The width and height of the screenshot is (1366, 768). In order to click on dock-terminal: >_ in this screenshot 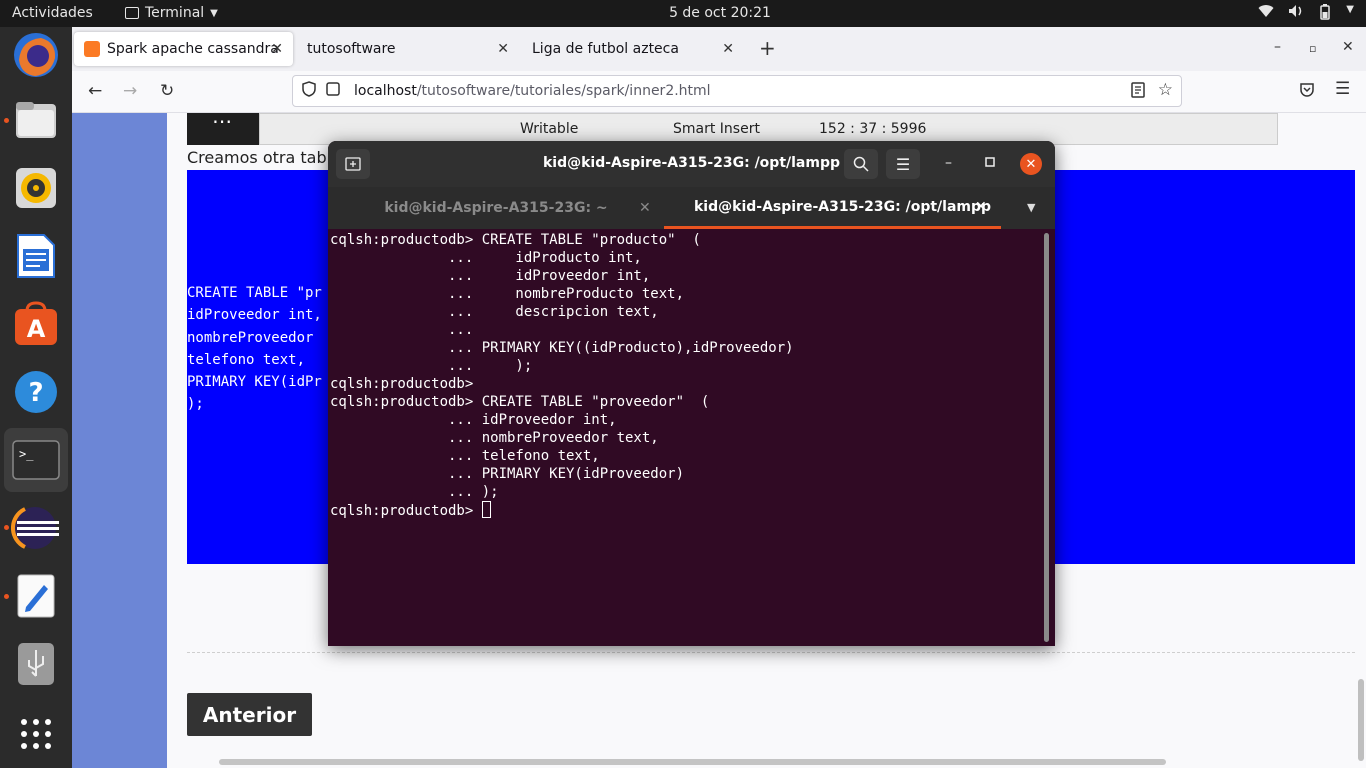, I will do `click(36, 460)`.